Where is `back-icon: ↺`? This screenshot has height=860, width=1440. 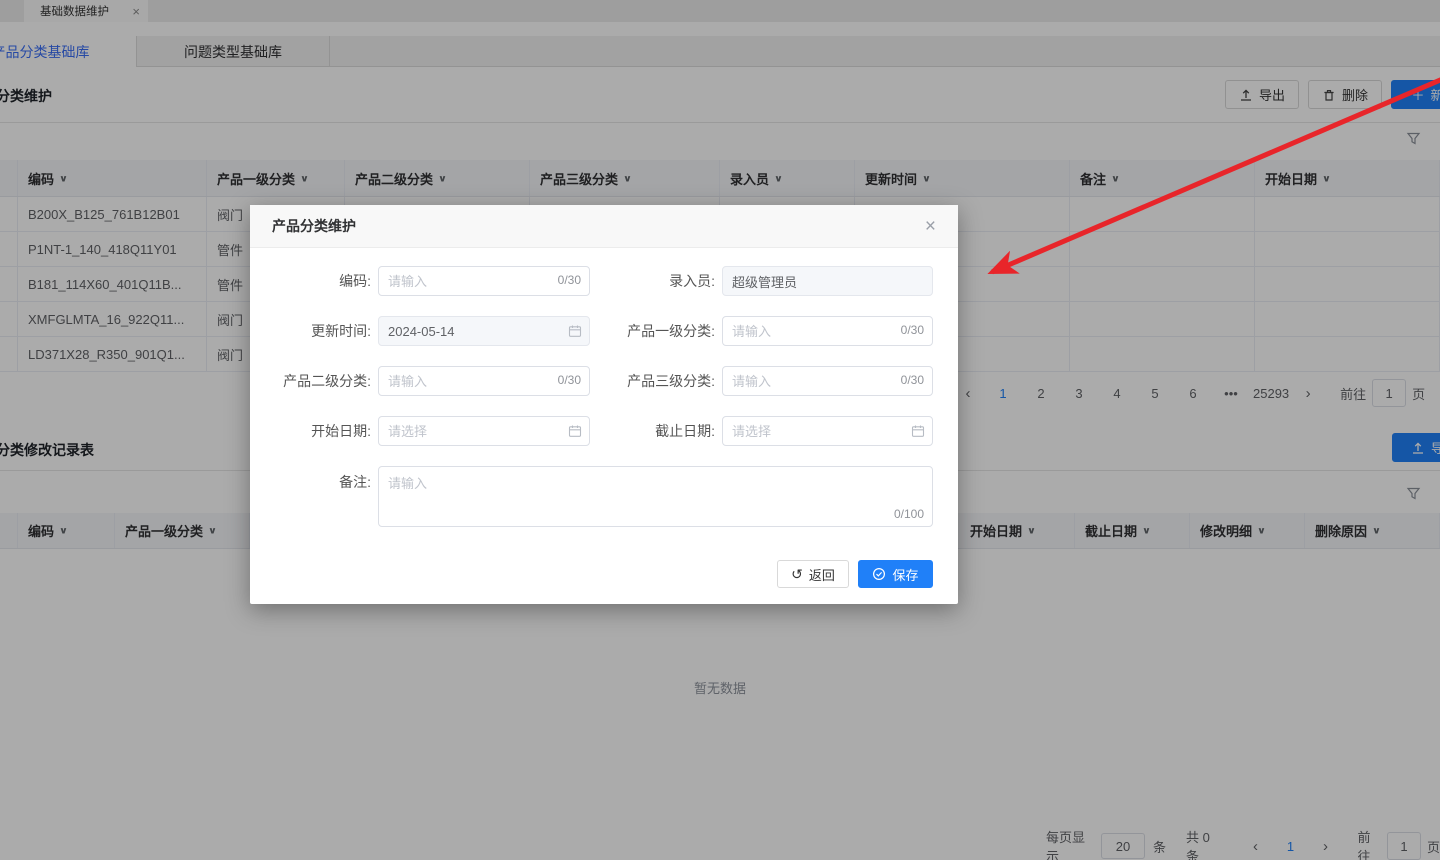
back-icon: ↺ is located at coordinates (797, 574).